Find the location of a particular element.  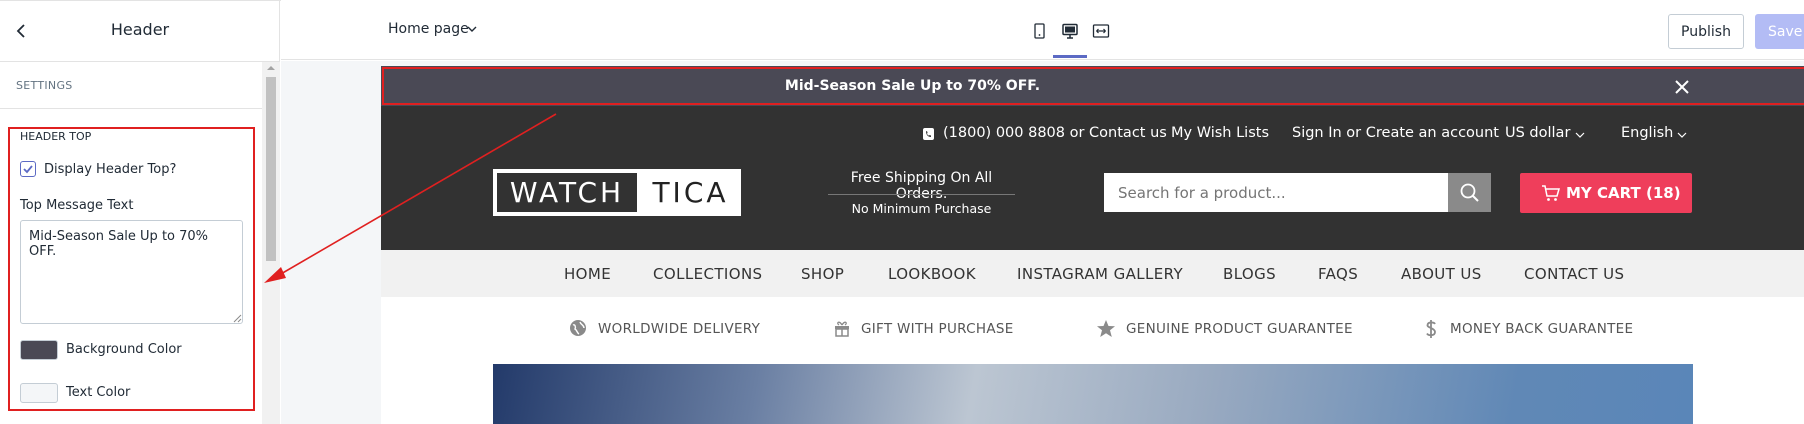

nav-item-collections: COLLECTIONS is located at coordinates (707, 274).